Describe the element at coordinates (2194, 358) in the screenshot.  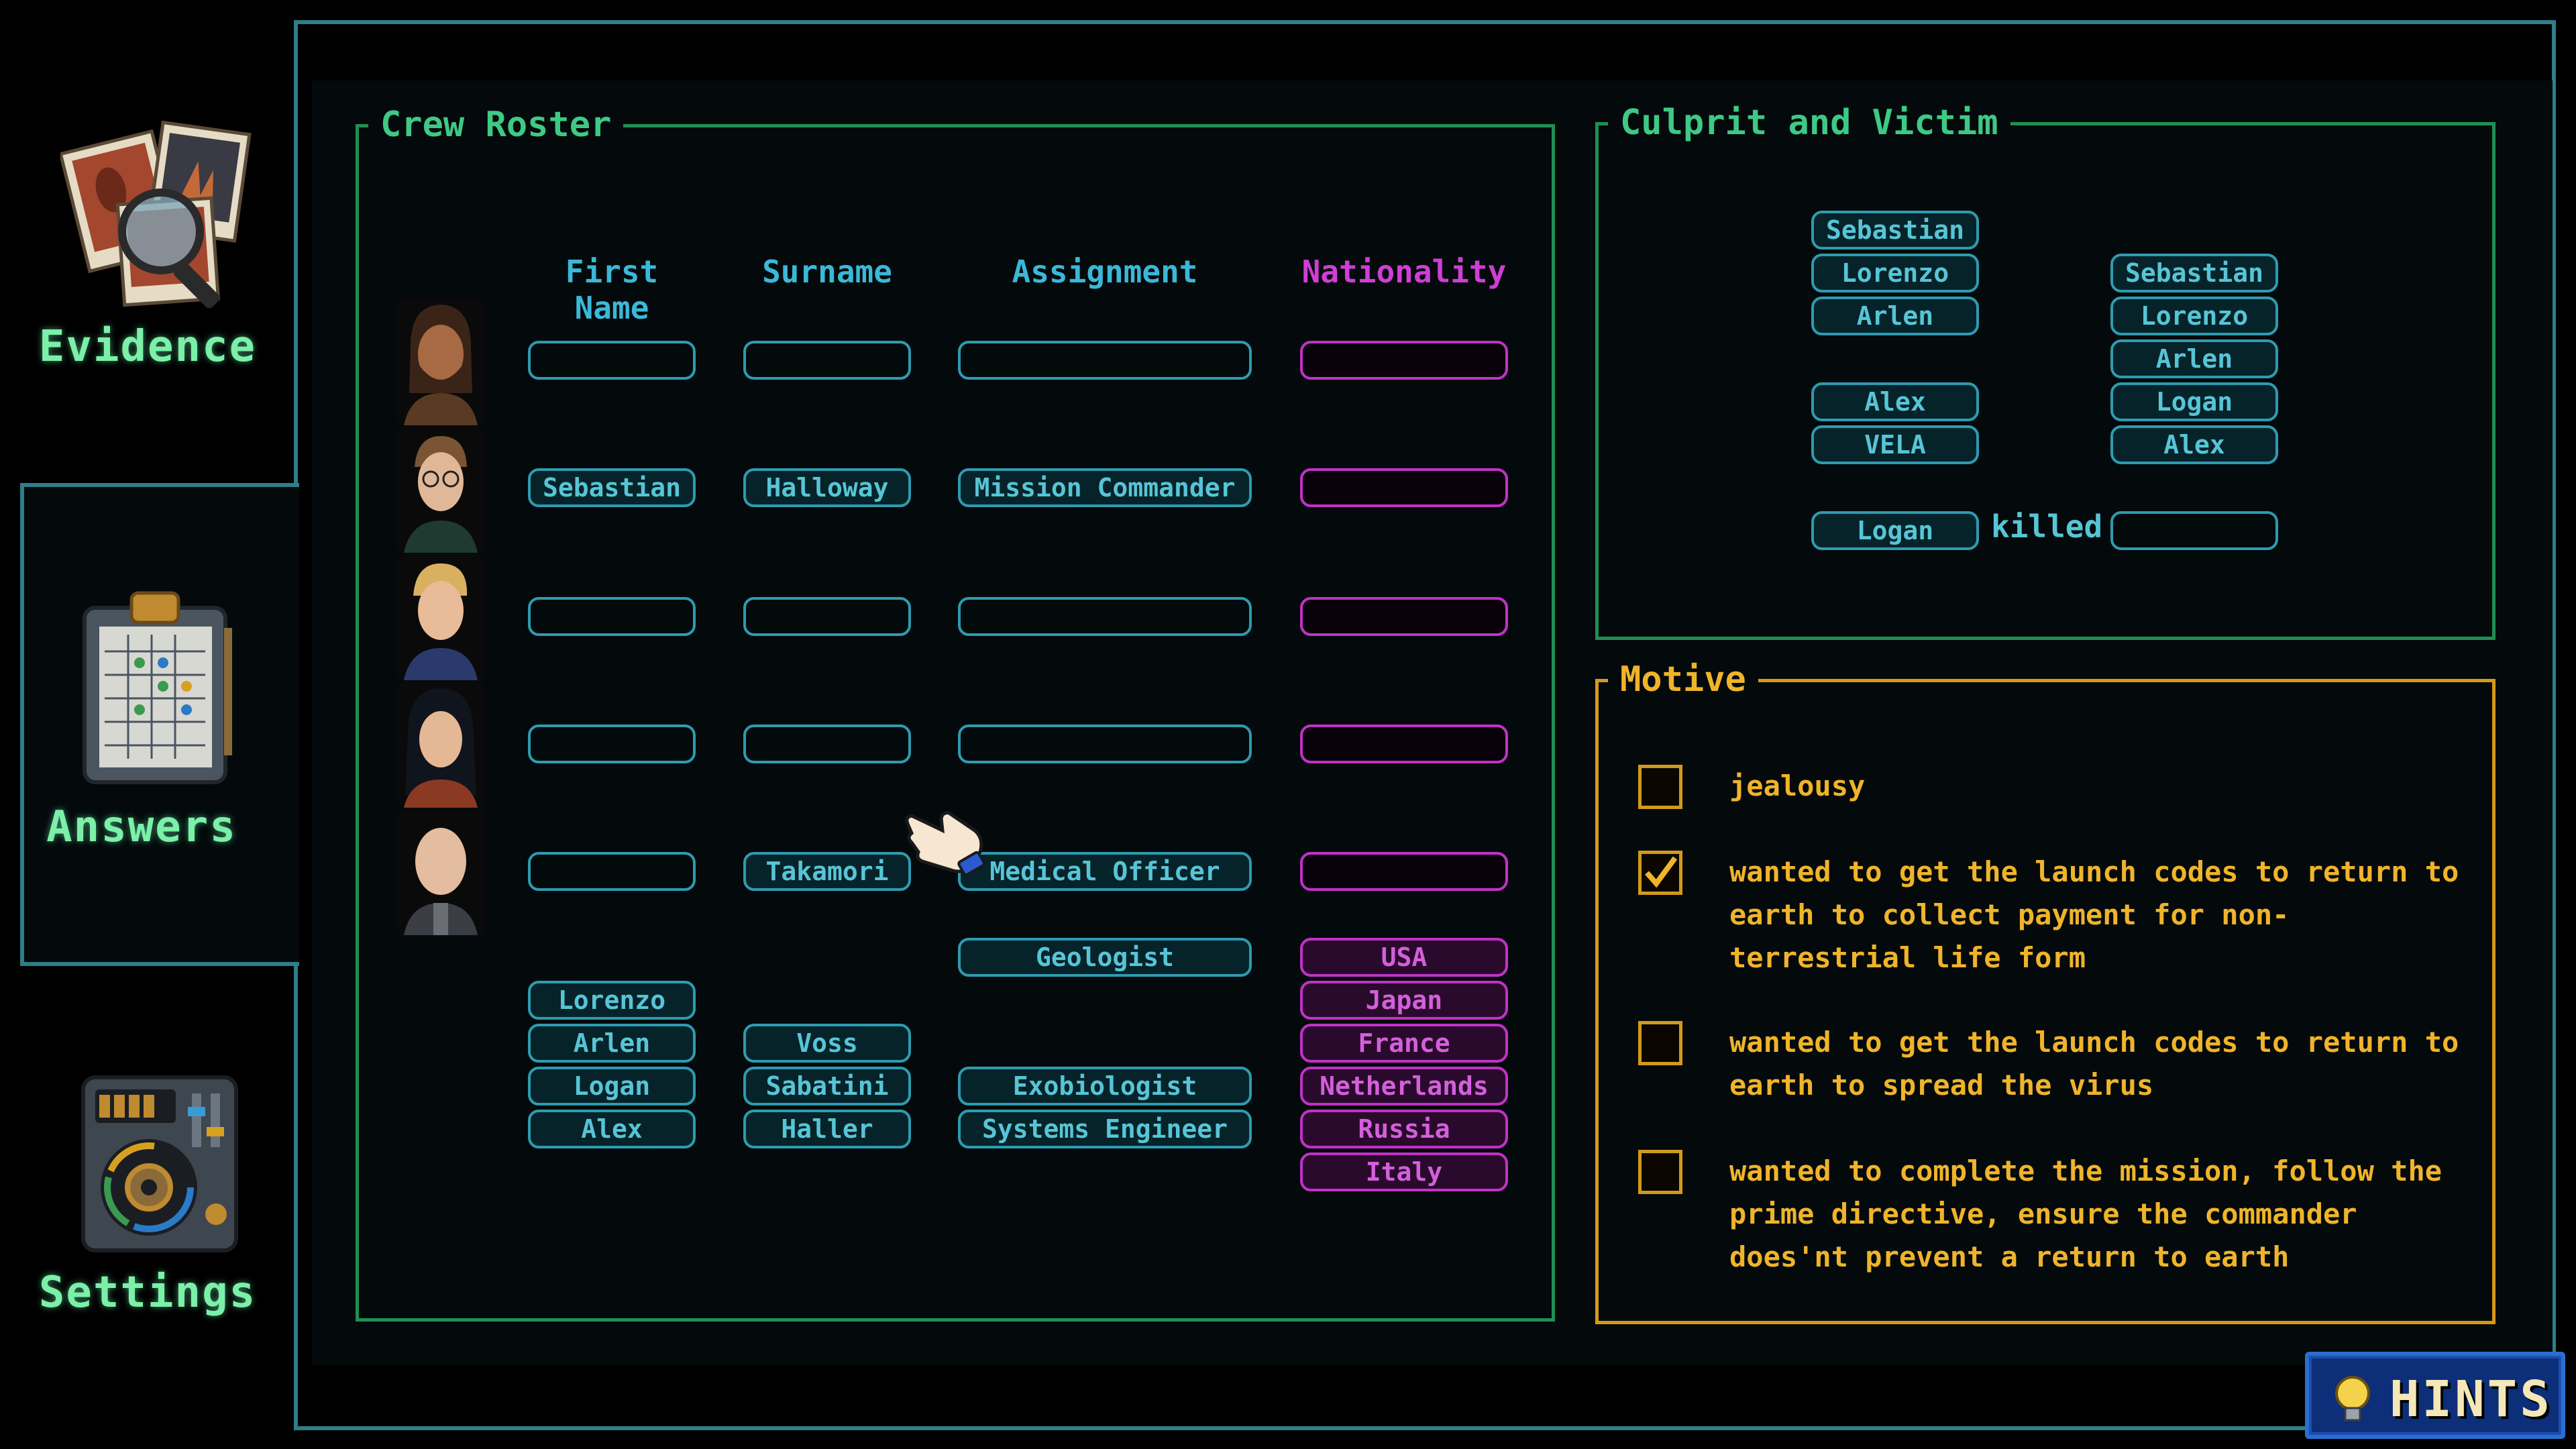
I see `victim-token: Arlen` at that location.